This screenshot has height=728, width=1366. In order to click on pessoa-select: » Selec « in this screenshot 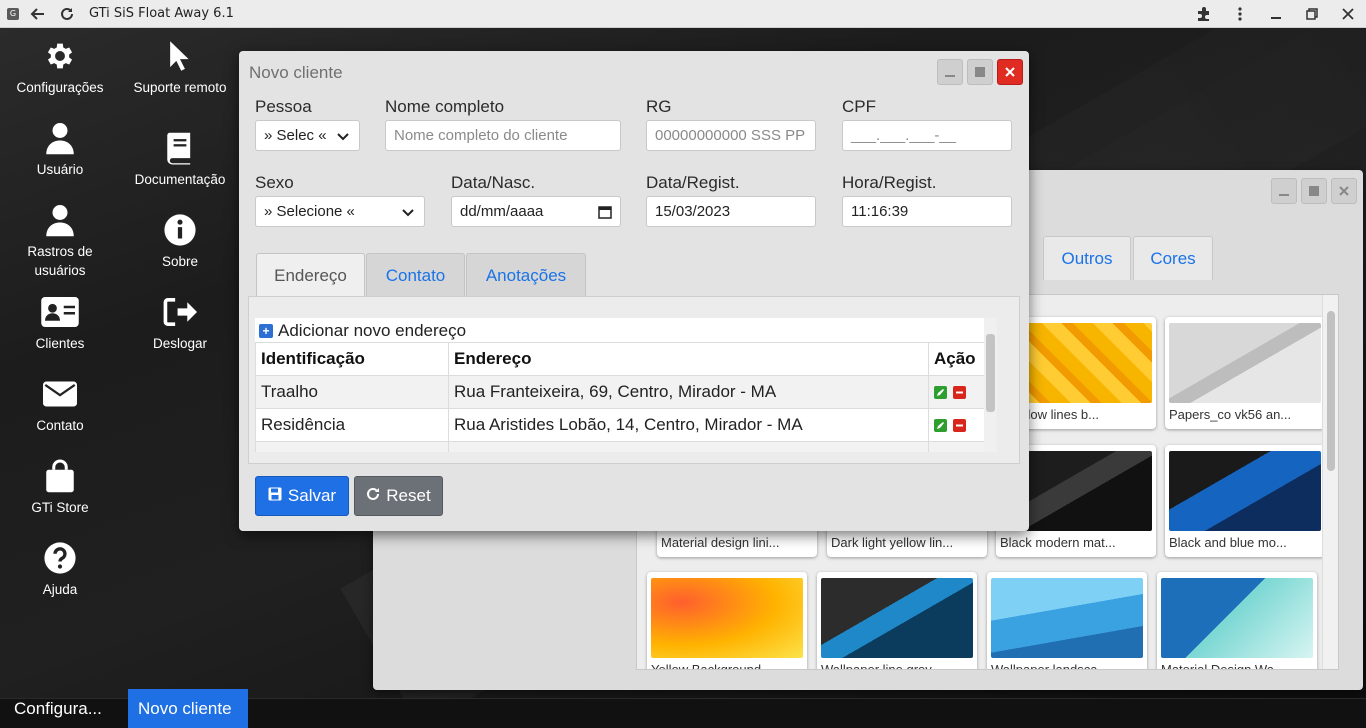, I will do `click(307, 135)`.